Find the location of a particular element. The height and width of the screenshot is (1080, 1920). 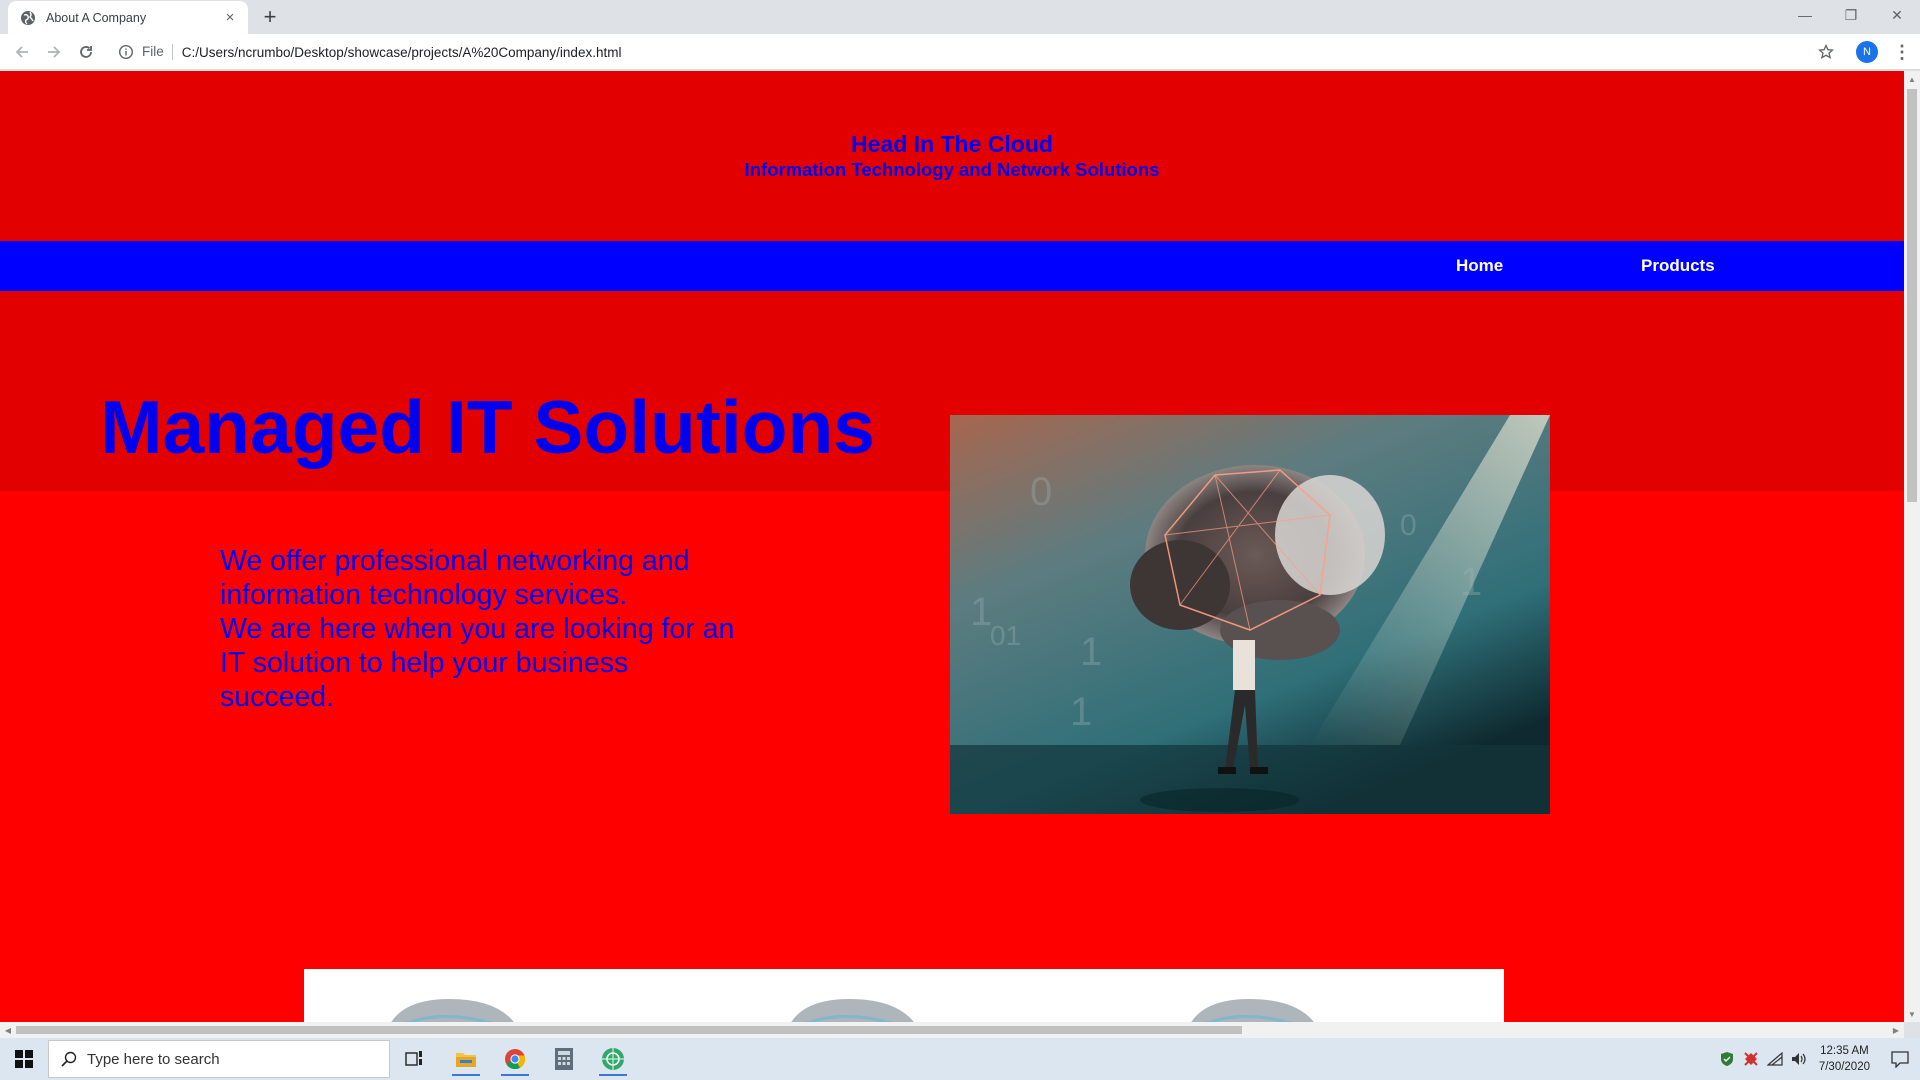

reload-button is located at coordinates (86, 52).